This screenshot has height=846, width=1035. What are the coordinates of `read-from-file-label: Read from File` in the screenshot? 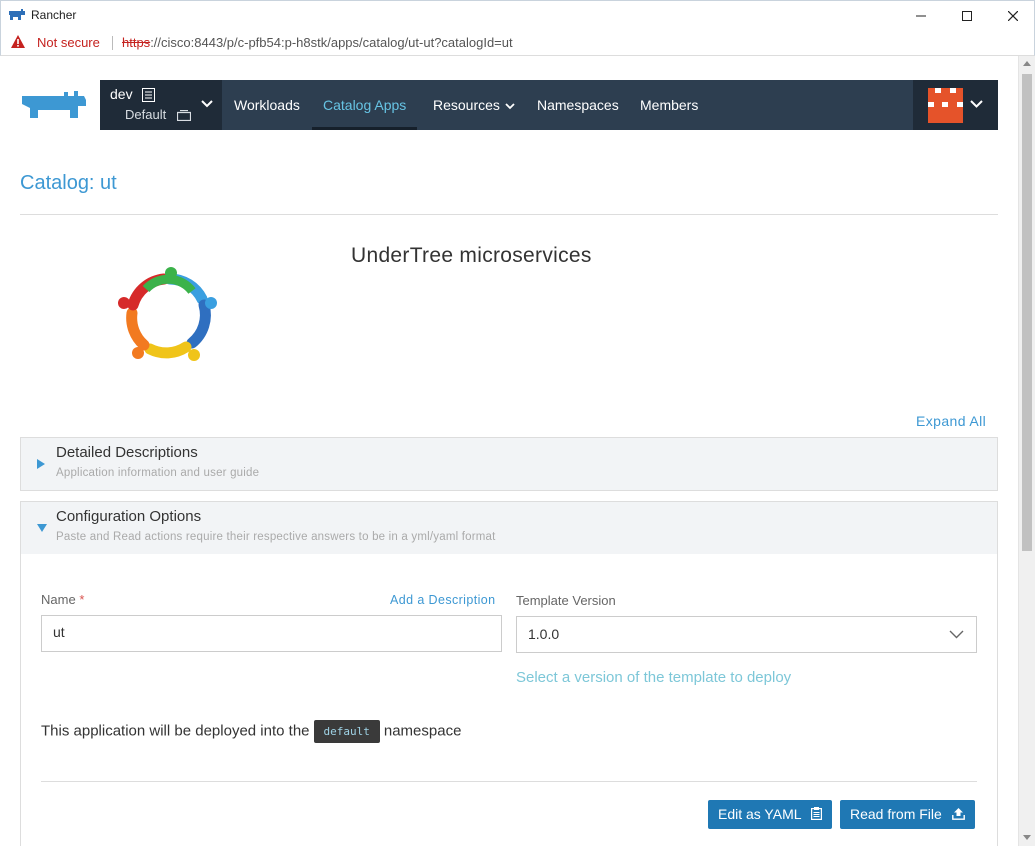 It's located at (896, 814).